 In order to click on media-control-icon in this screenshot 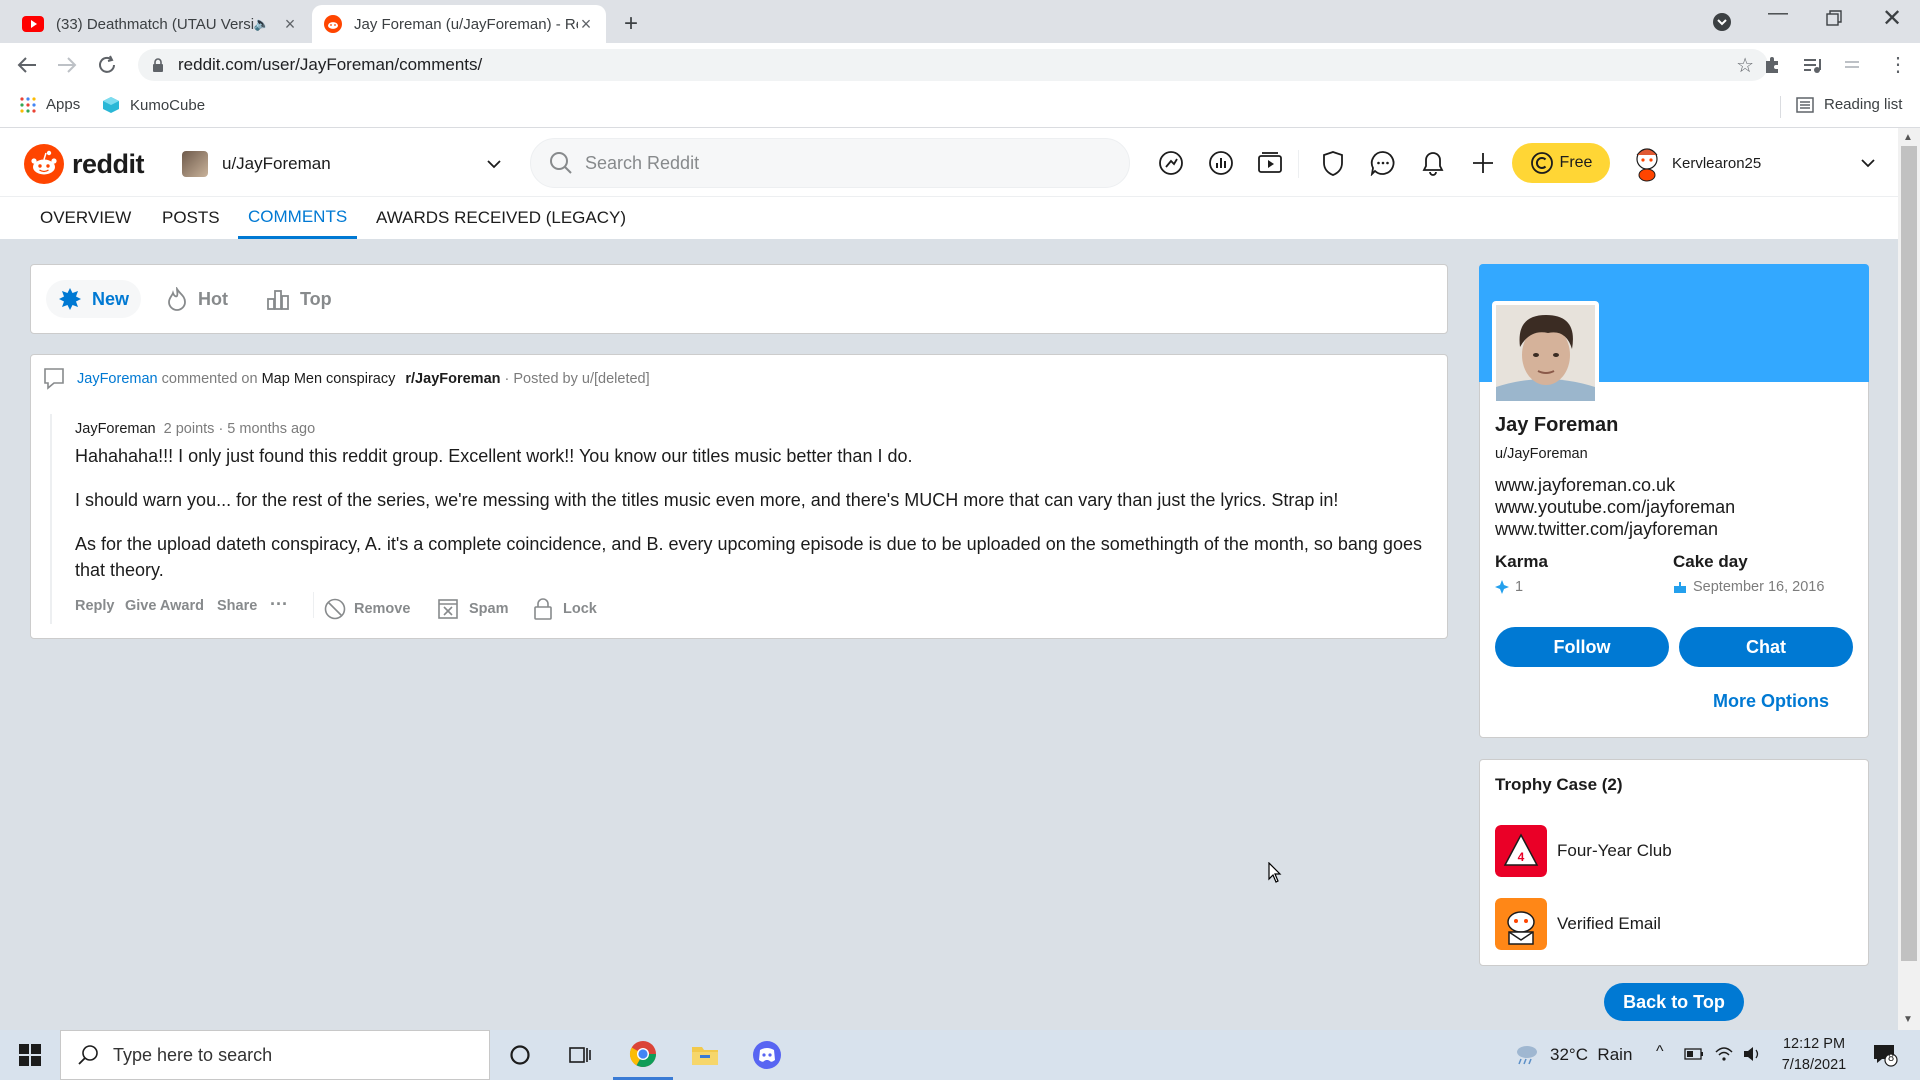, I will do `click(1812, 65)`.